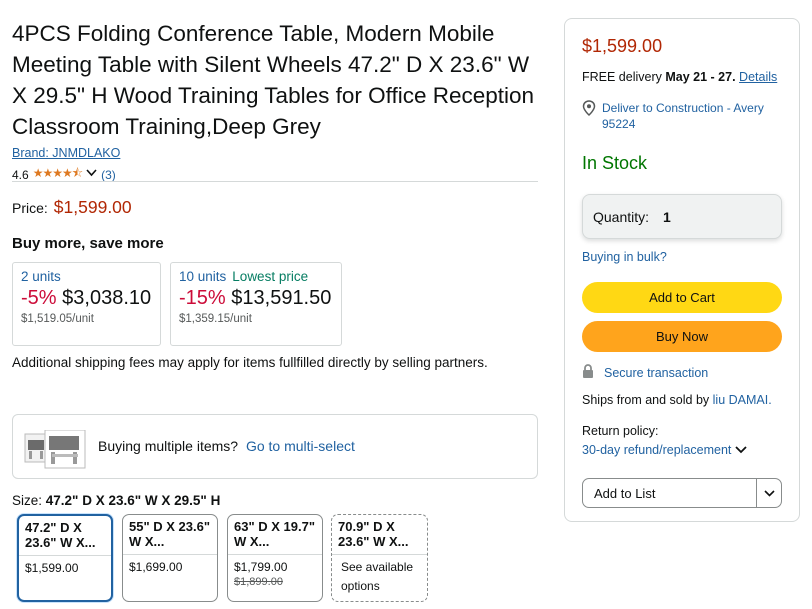 Image resolution: width=812 pixels, height=609 pixels. I want to click on size-option-price: $1,599.00, so click(52, 568).